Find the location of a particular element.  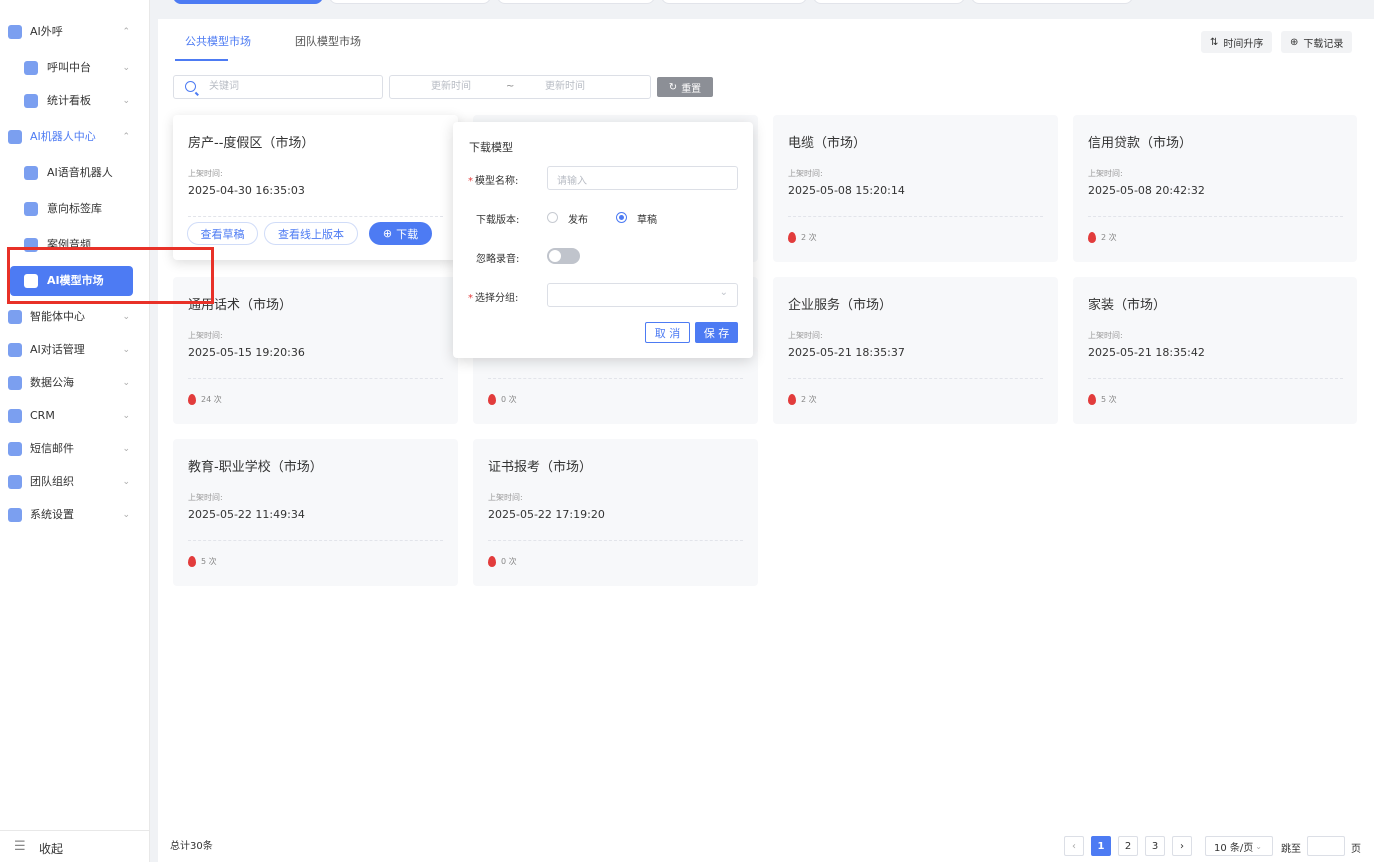

sort-time-button: ⇅ 时间升序 is located at coordinates (1237, 42).